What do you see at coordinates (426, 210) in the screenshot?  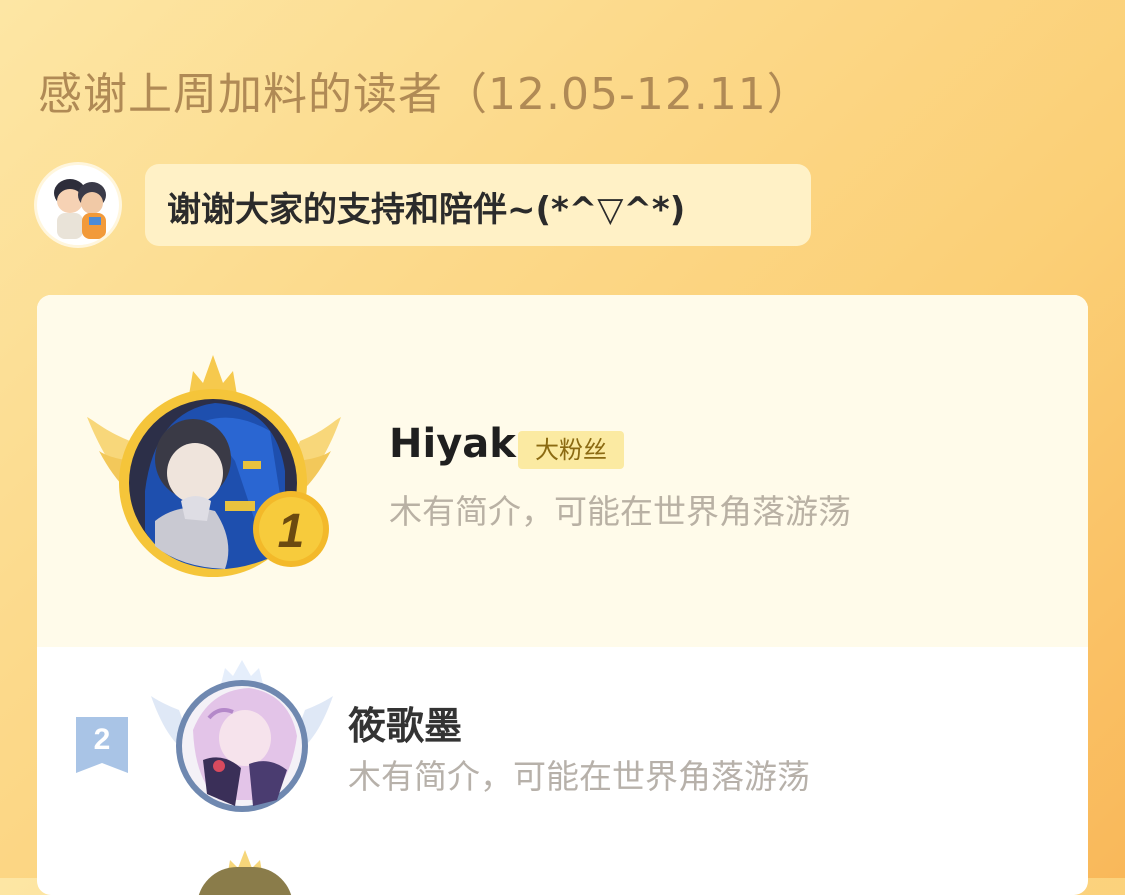 I see `message-text: 谢谢大家的支持和陪伴~(*^▽^*)` at bounding box center [426, 210].